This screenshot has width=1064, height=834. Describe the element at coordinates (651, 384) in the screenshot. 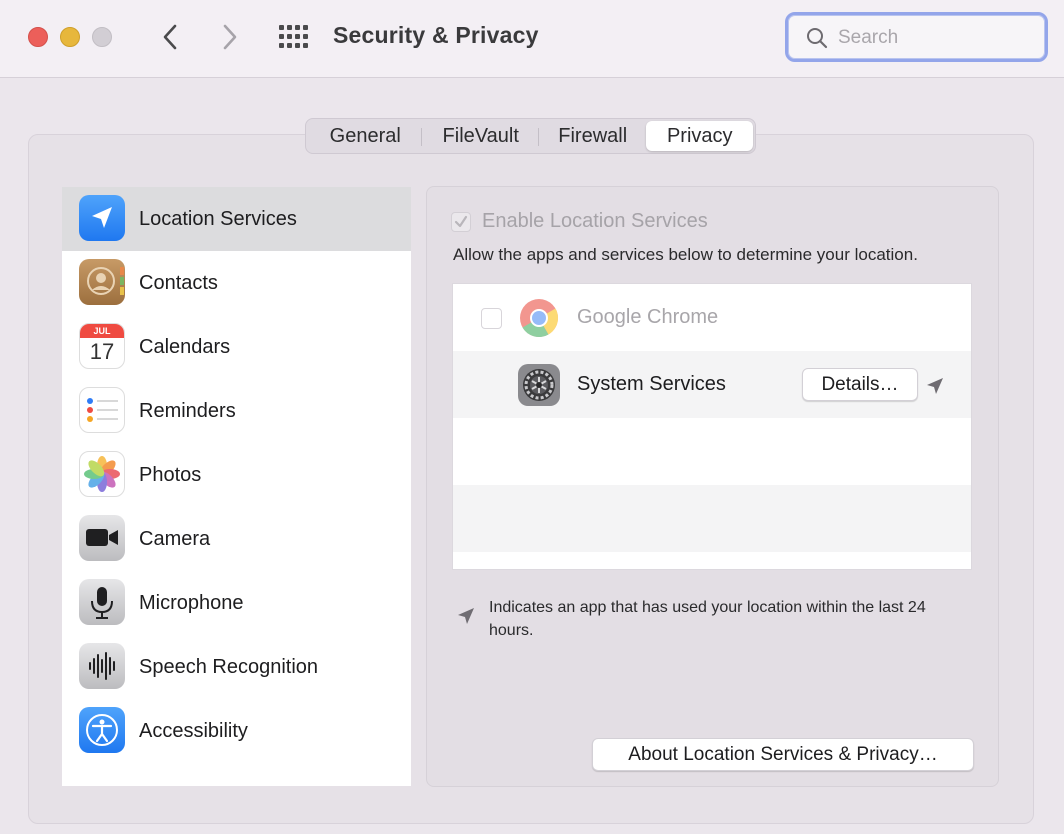

I see `app-name: System Services` at that location.